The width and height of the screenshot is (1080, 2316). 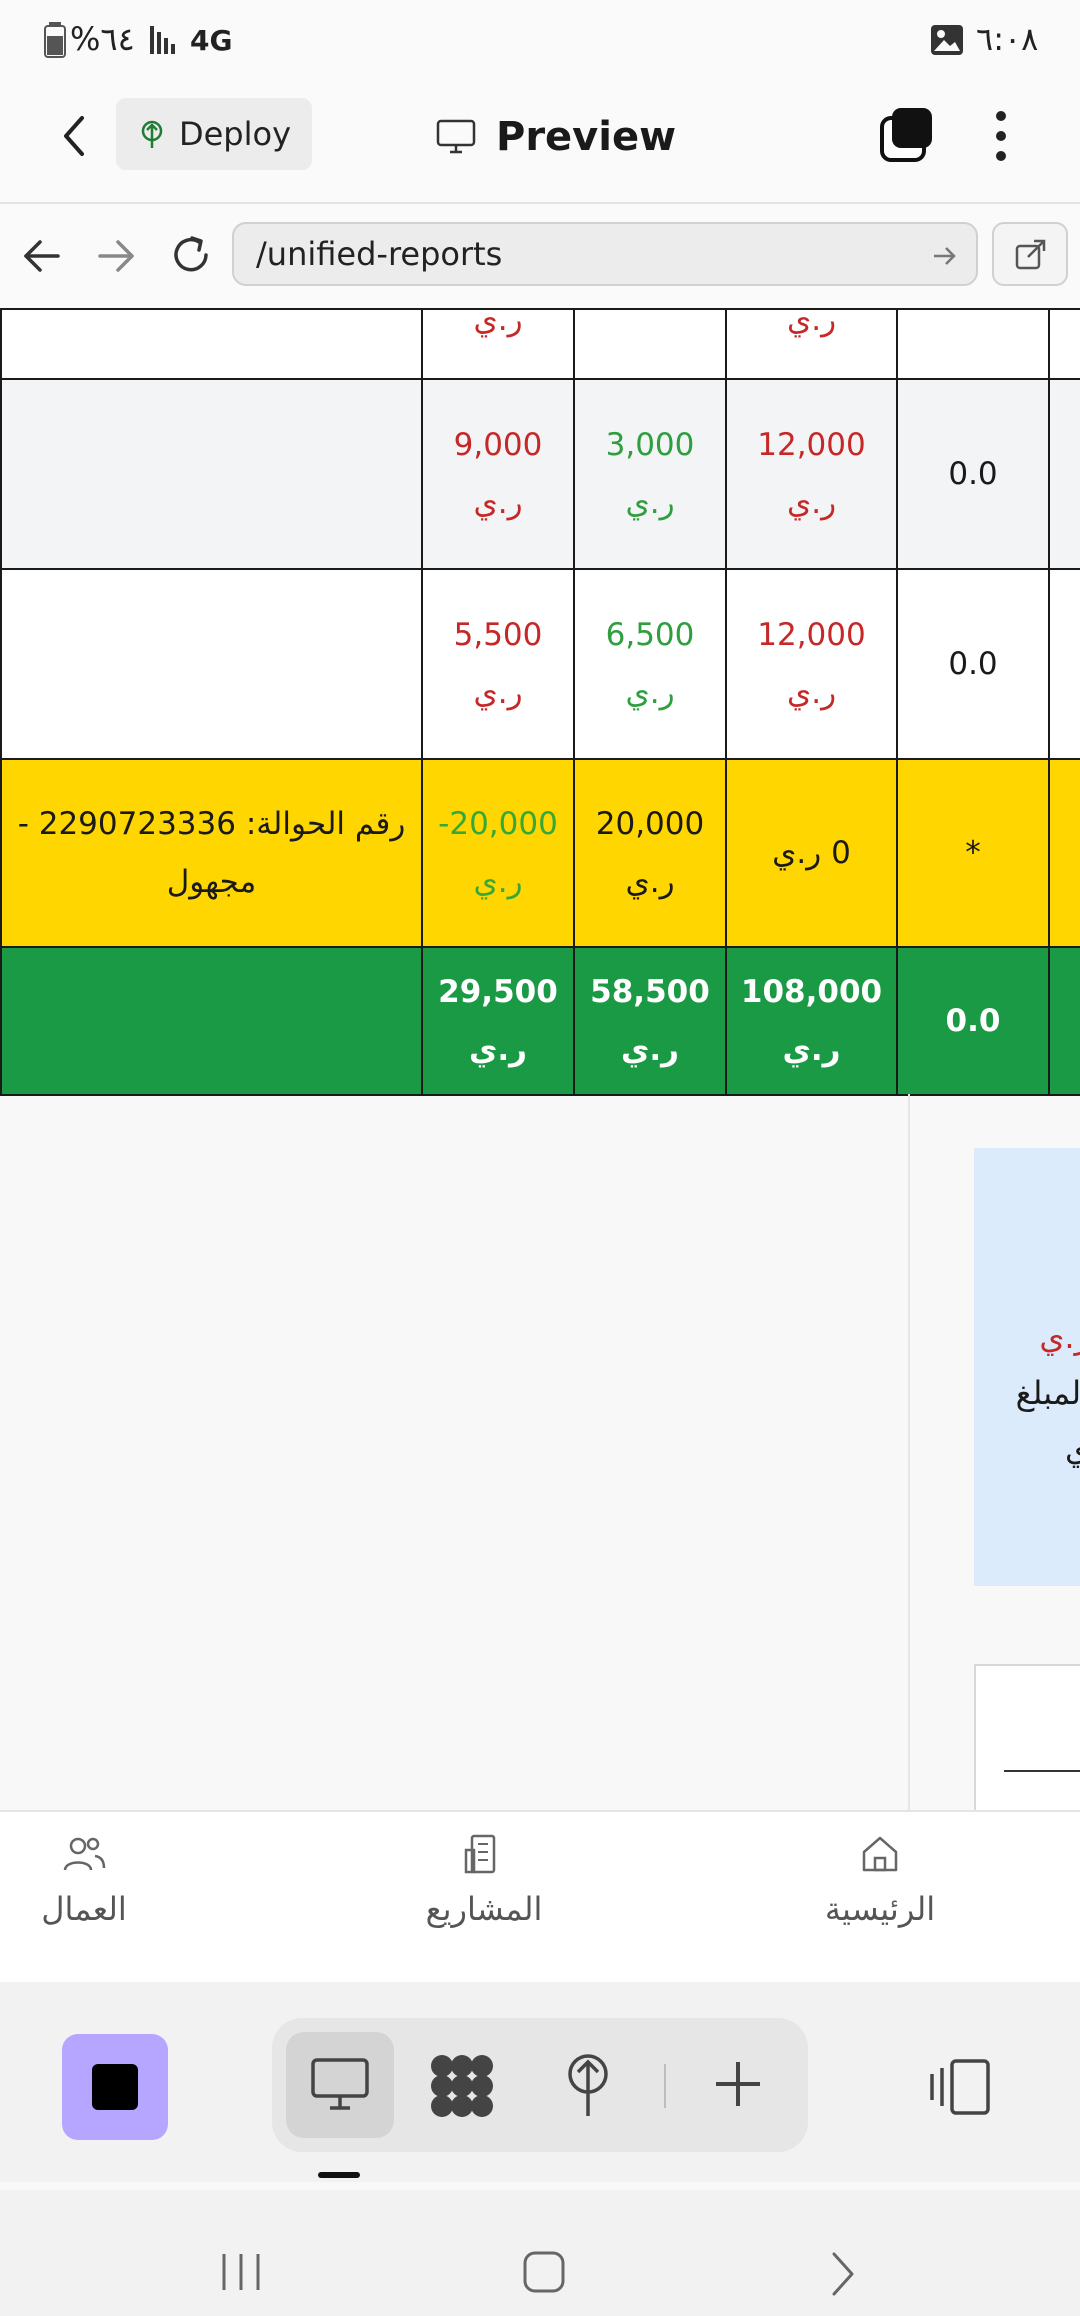 I want to click on nav-home: الرئيسية, so click(x=880, y=1880).